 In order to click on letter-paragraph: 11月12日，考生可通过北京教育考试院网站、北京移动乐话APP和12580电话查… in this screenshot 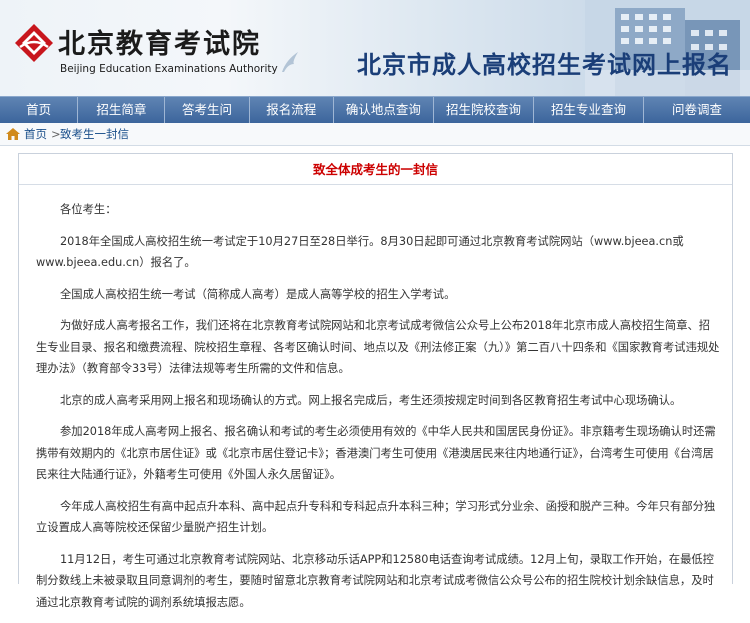, I will do `click(375, 580)`.